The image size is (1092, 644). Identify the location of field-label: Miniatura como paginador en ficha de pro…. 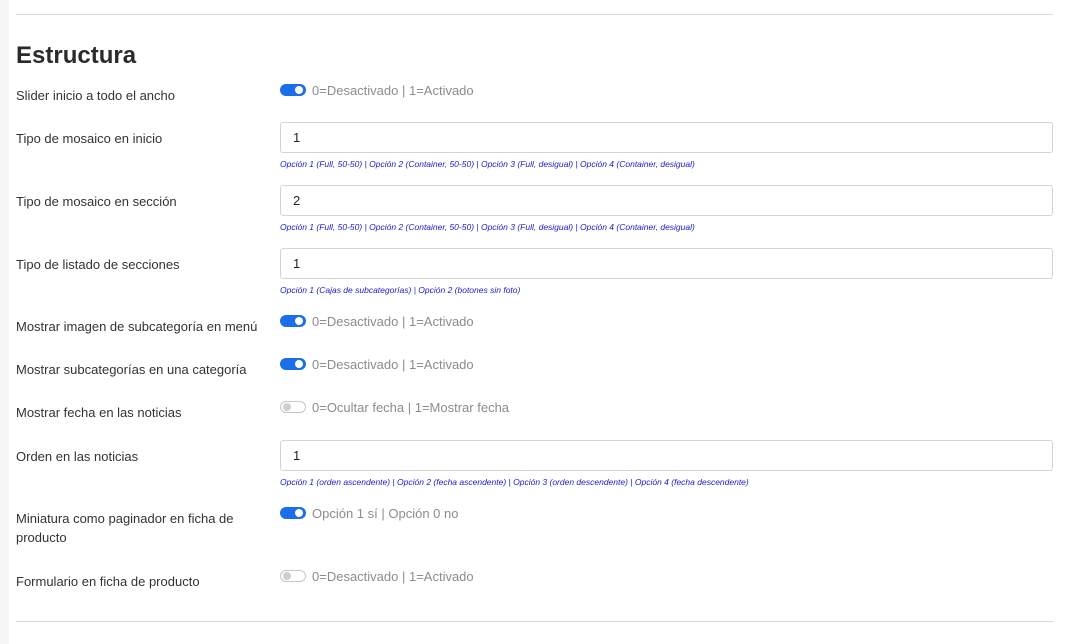
(125, 528).